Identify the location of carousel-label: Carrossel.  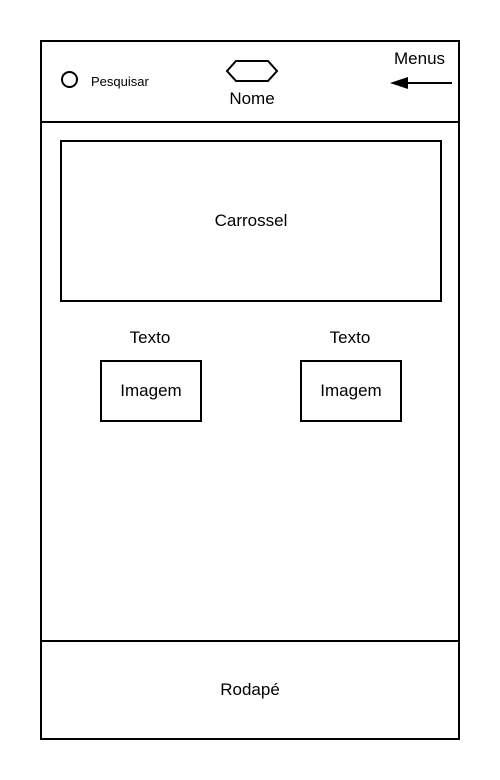
(251, 220).